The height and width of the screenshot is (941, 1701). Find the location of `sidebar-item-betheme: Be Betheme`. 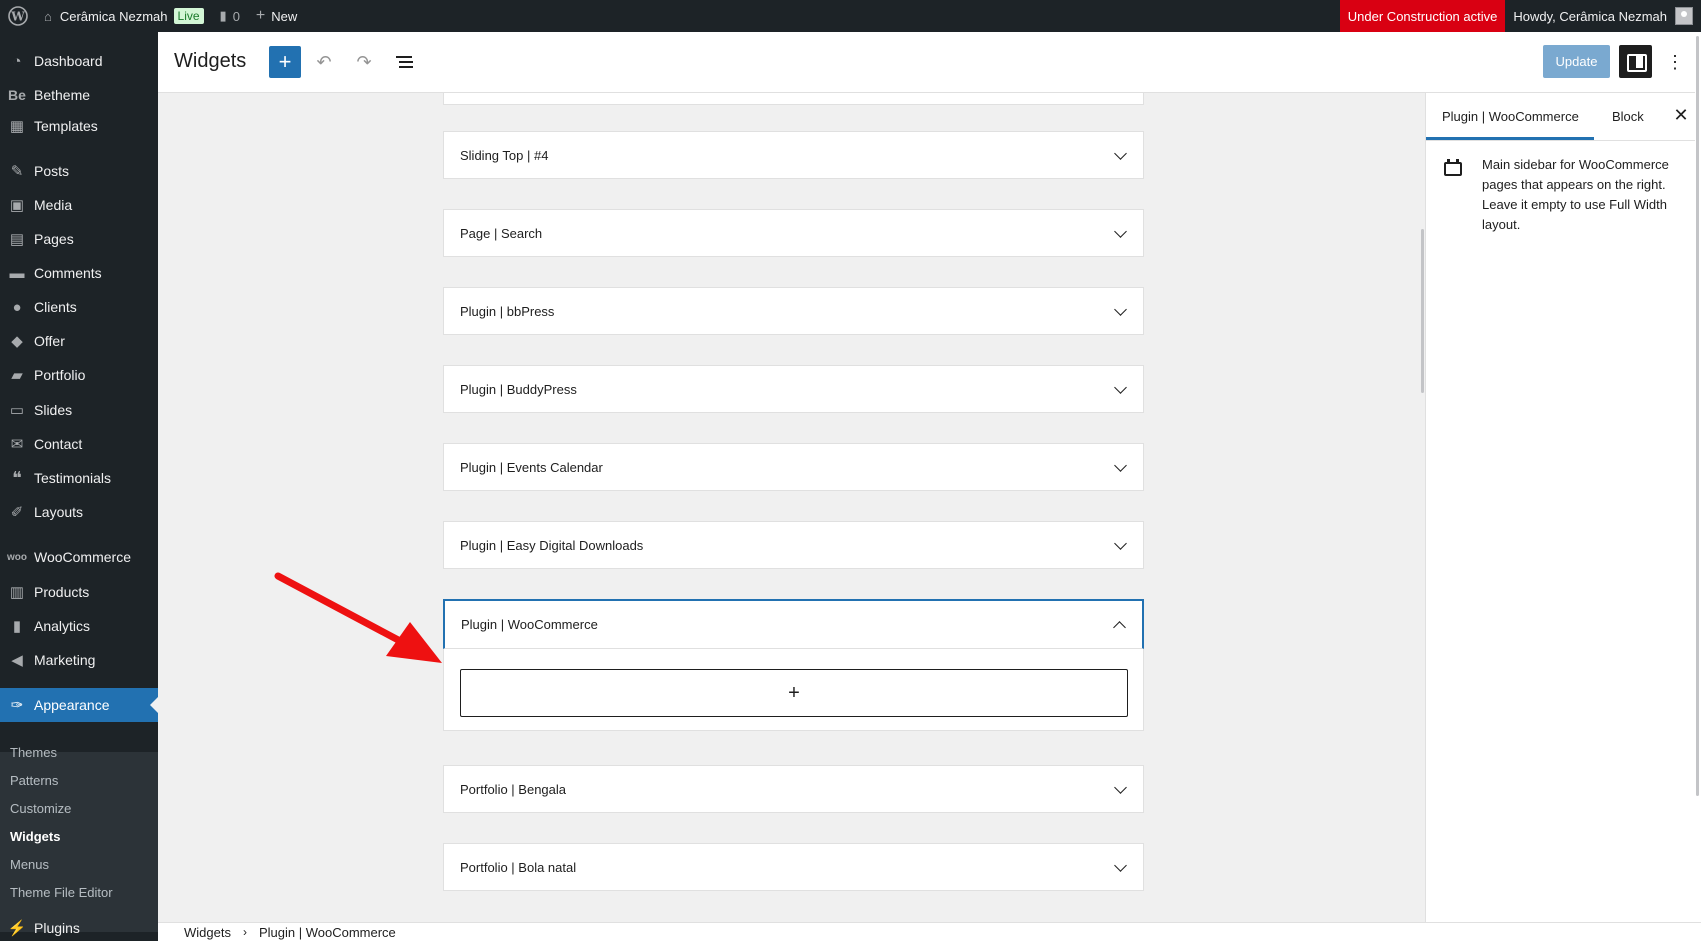

sidebar-item-betheme: Be Betheme is located at coordinates (79, 95).